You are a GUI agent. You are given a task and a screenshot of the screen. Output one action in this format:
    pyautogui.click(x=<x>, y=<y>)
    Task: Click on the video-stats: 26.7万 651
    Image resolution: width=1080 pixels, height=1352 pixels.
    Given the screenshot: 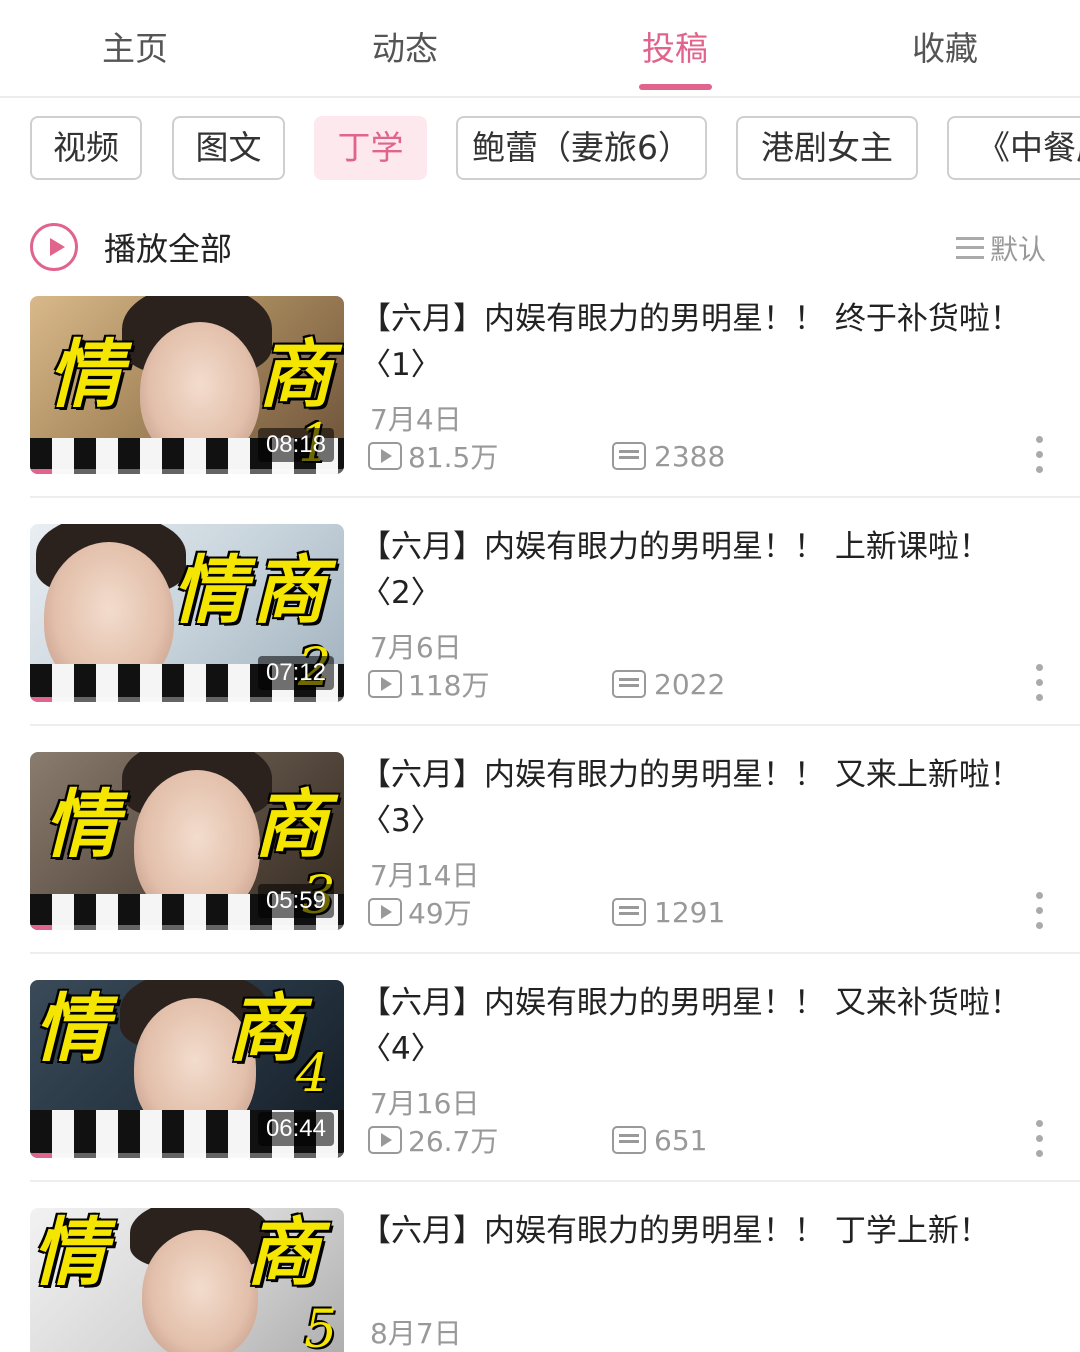 What is the action you would take?
    pyautogui.click(x=678, y=1140)
    